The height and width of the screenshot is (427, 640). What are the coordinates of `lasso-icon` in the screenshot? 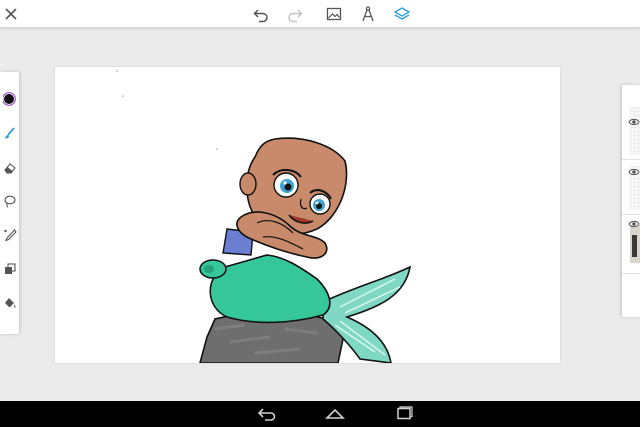 It's located at (9, 201).